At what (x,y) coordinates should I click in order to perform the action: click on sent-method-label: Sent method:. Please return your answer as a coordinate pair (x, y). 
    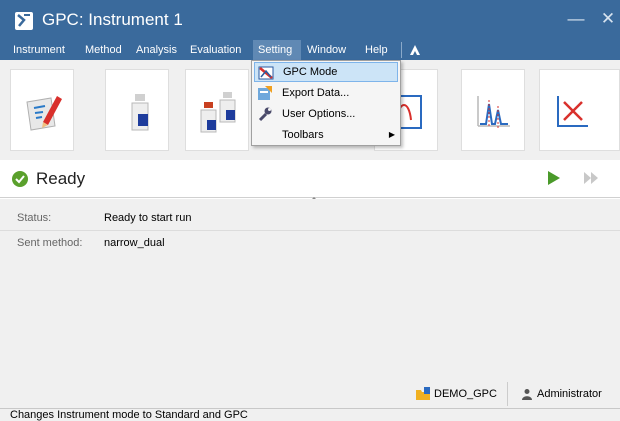
    Looking at the image, I should click on (50, 243).